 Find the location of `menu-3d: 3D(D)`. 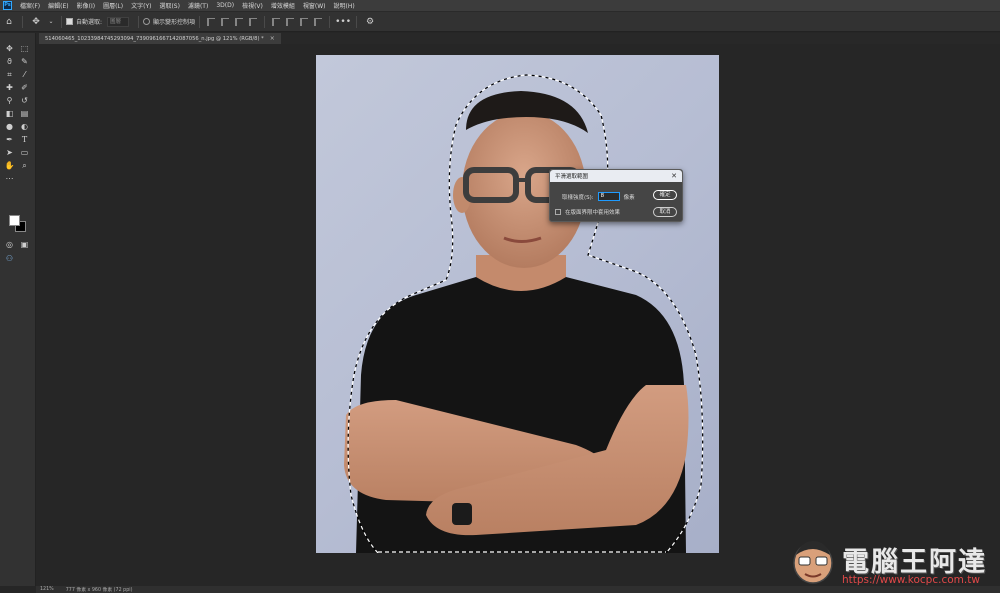

menu-3d: 3D(D) is located at coordinates (225, 5).